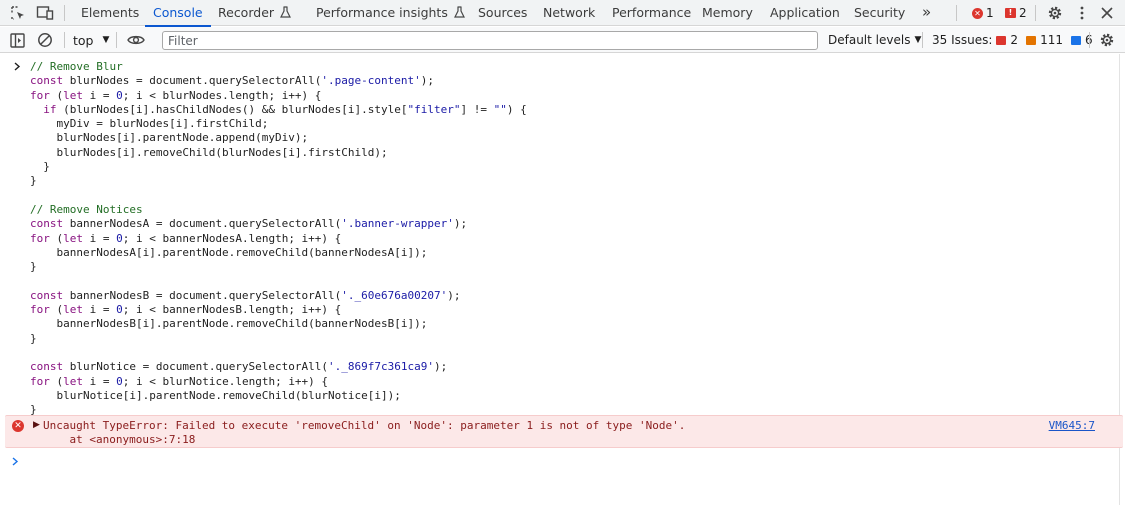 The image size is (1125, 505). I want to click on flask-icon, so click(459, 12).